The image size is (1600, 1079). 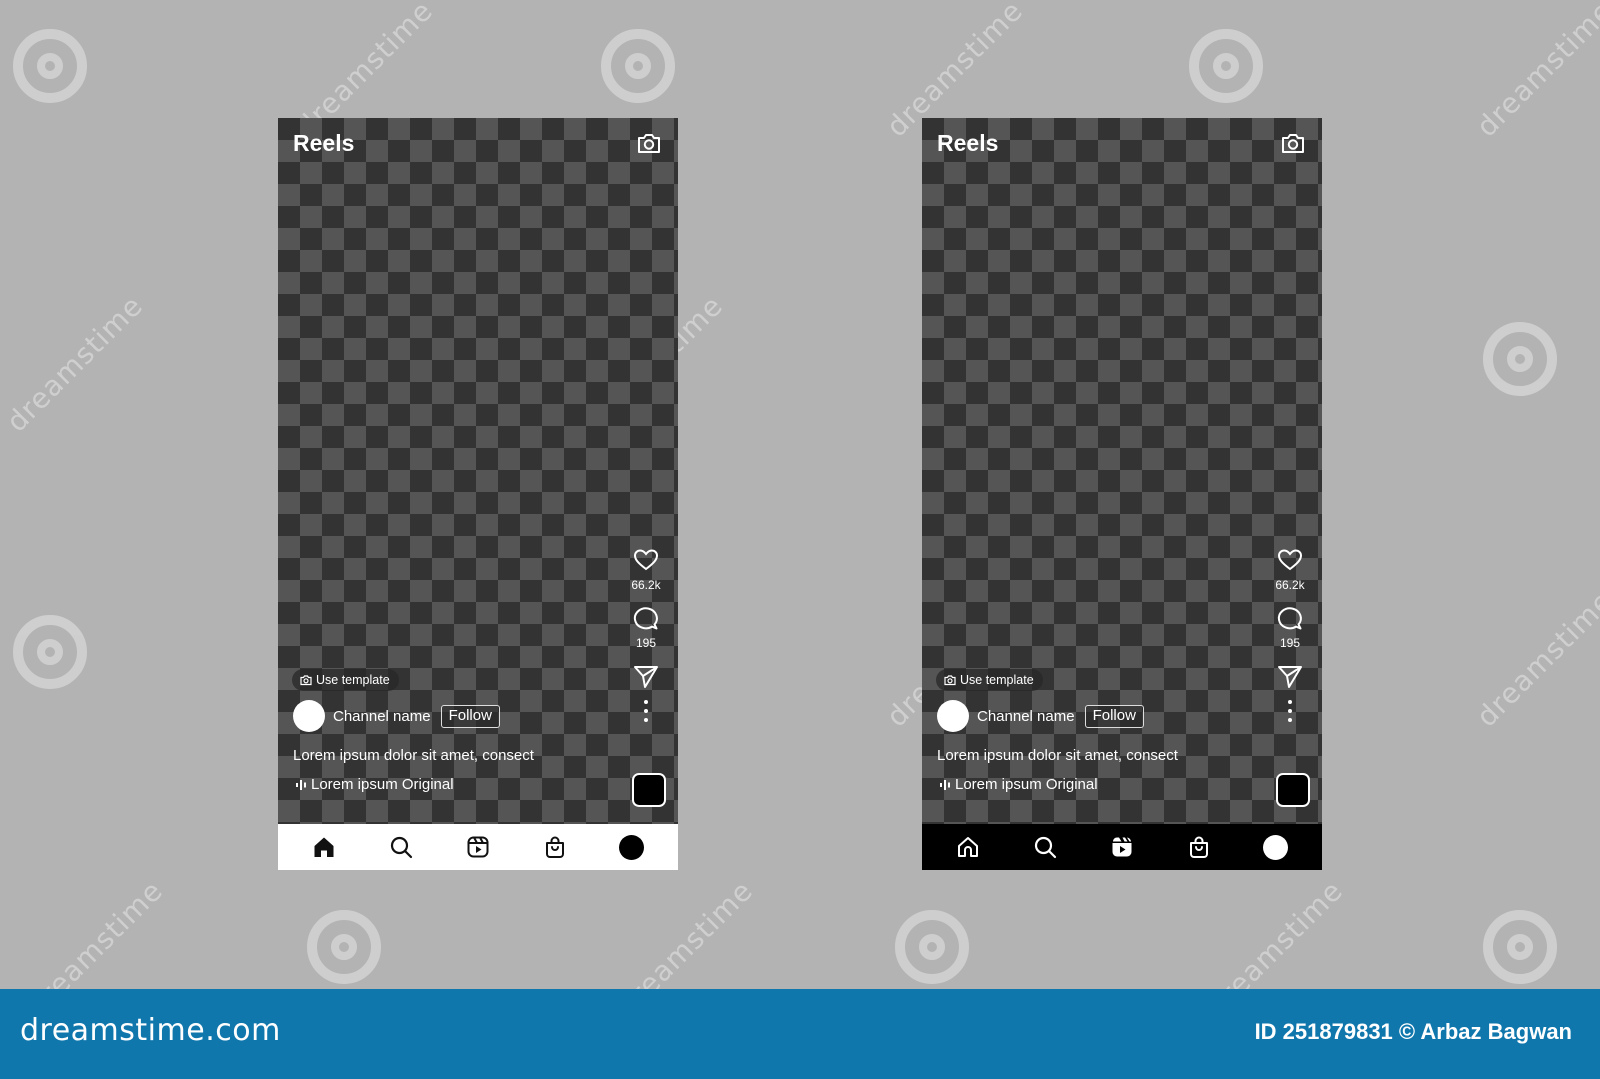 I want to click on footer-credit: ID 251879831 © Arbaz Bagwan, so click(x=1413, y=1031).